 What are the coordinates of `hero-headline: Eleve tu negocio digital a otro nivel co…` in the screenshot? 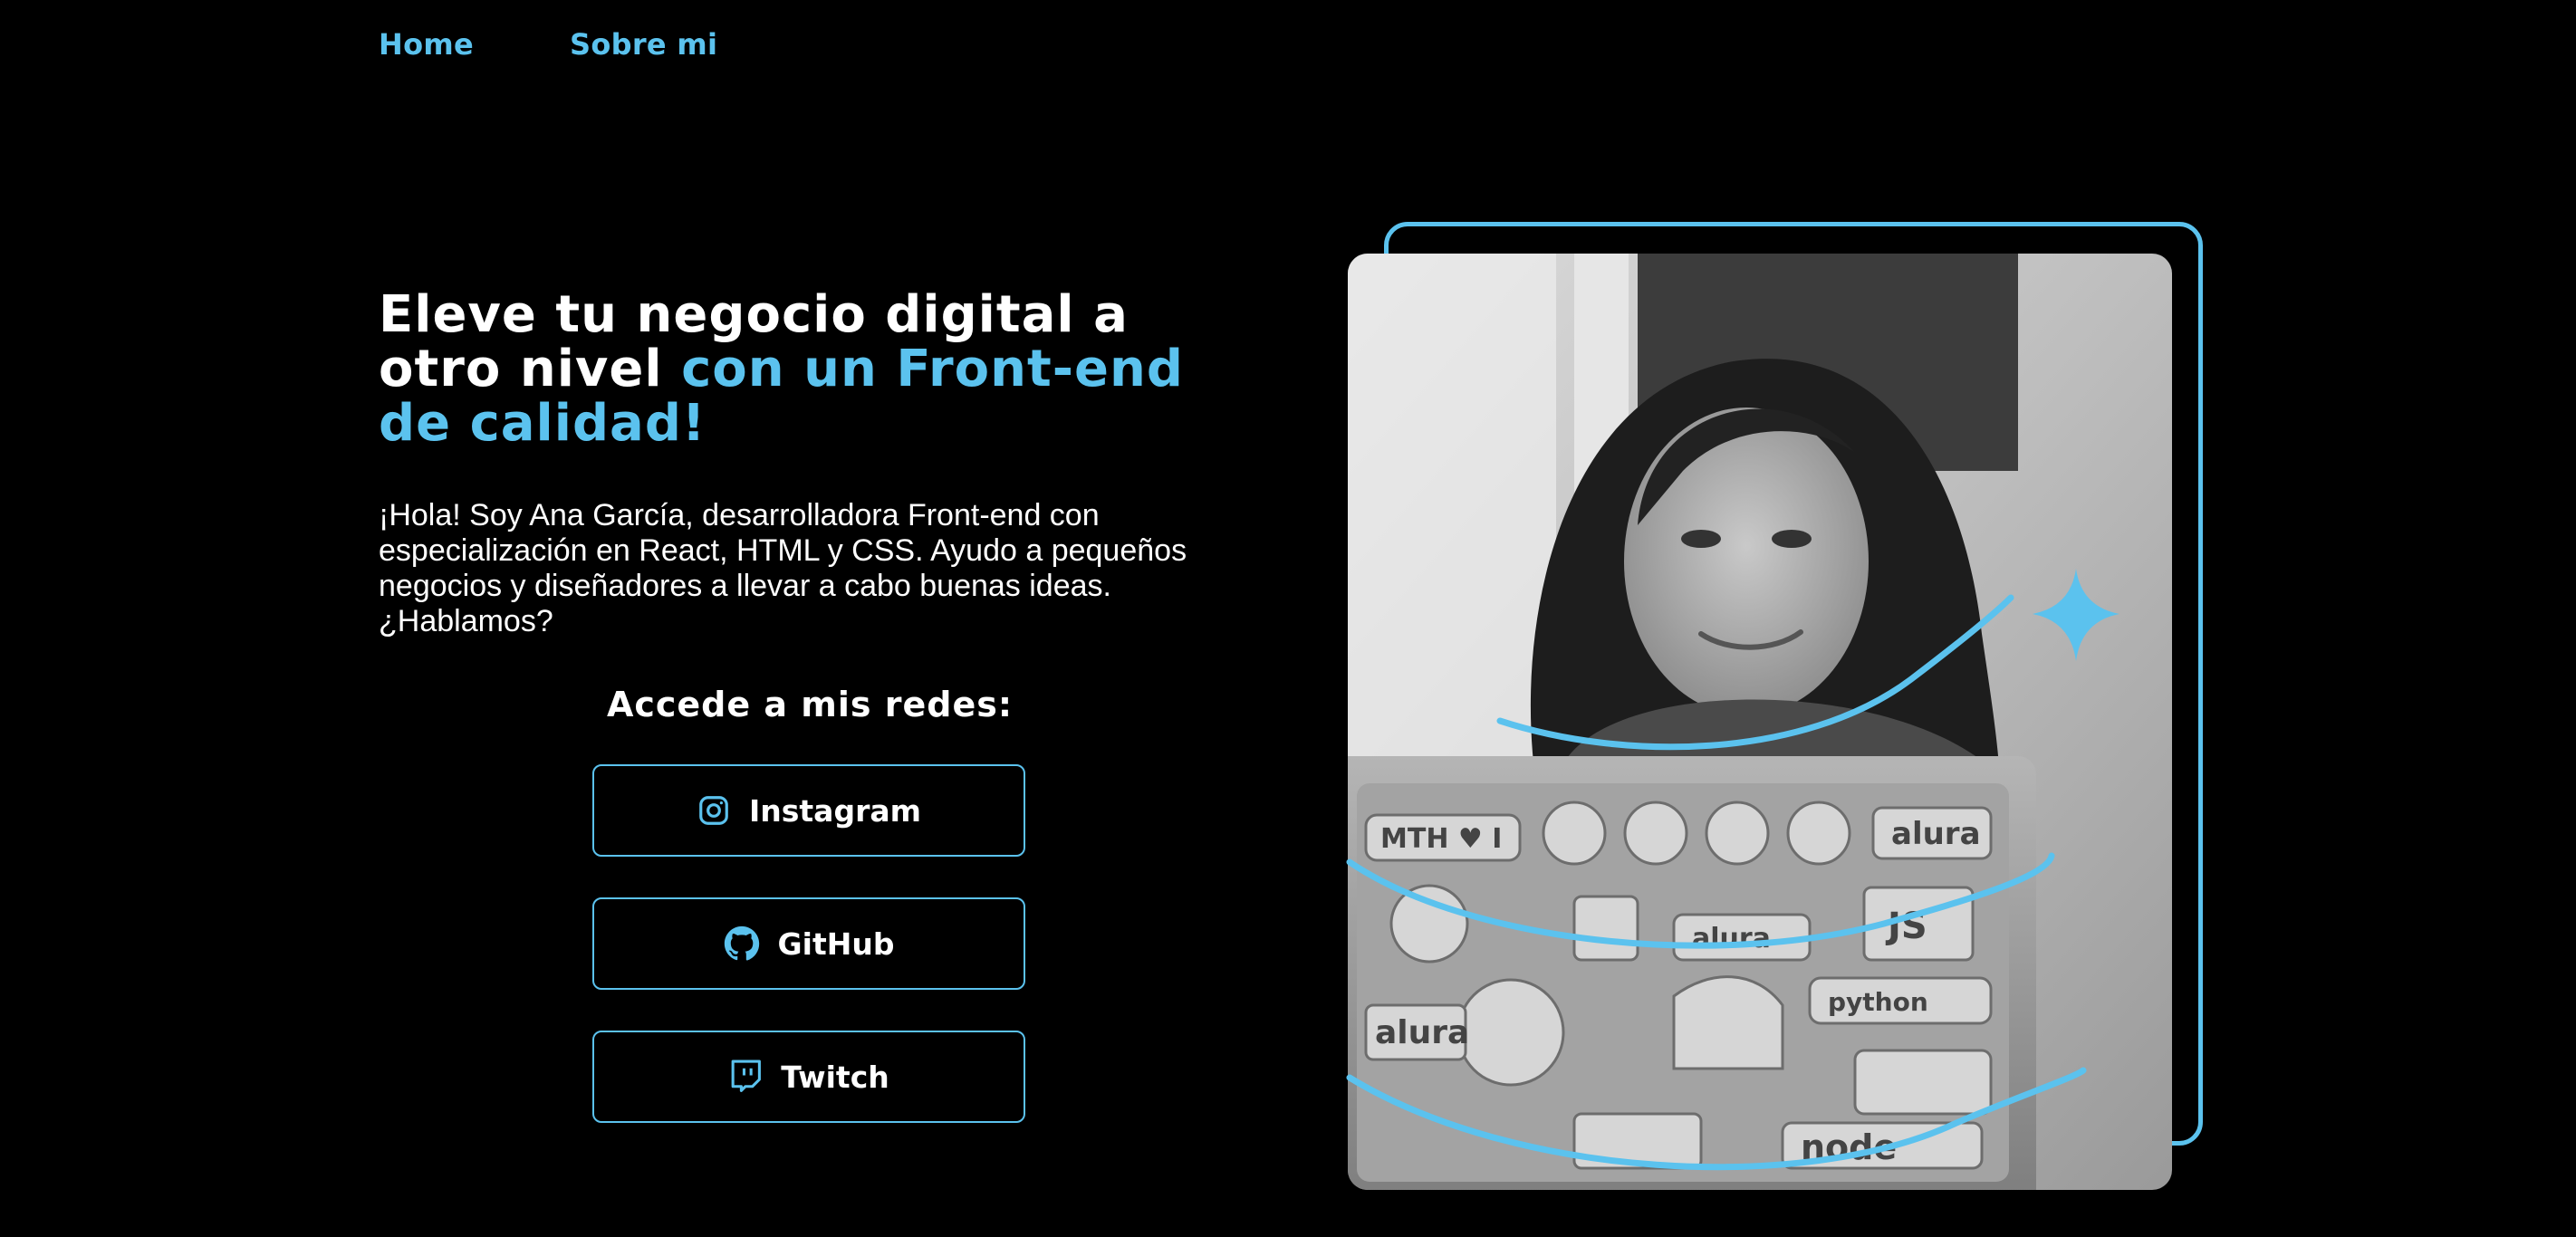 It's located at (804, 370).